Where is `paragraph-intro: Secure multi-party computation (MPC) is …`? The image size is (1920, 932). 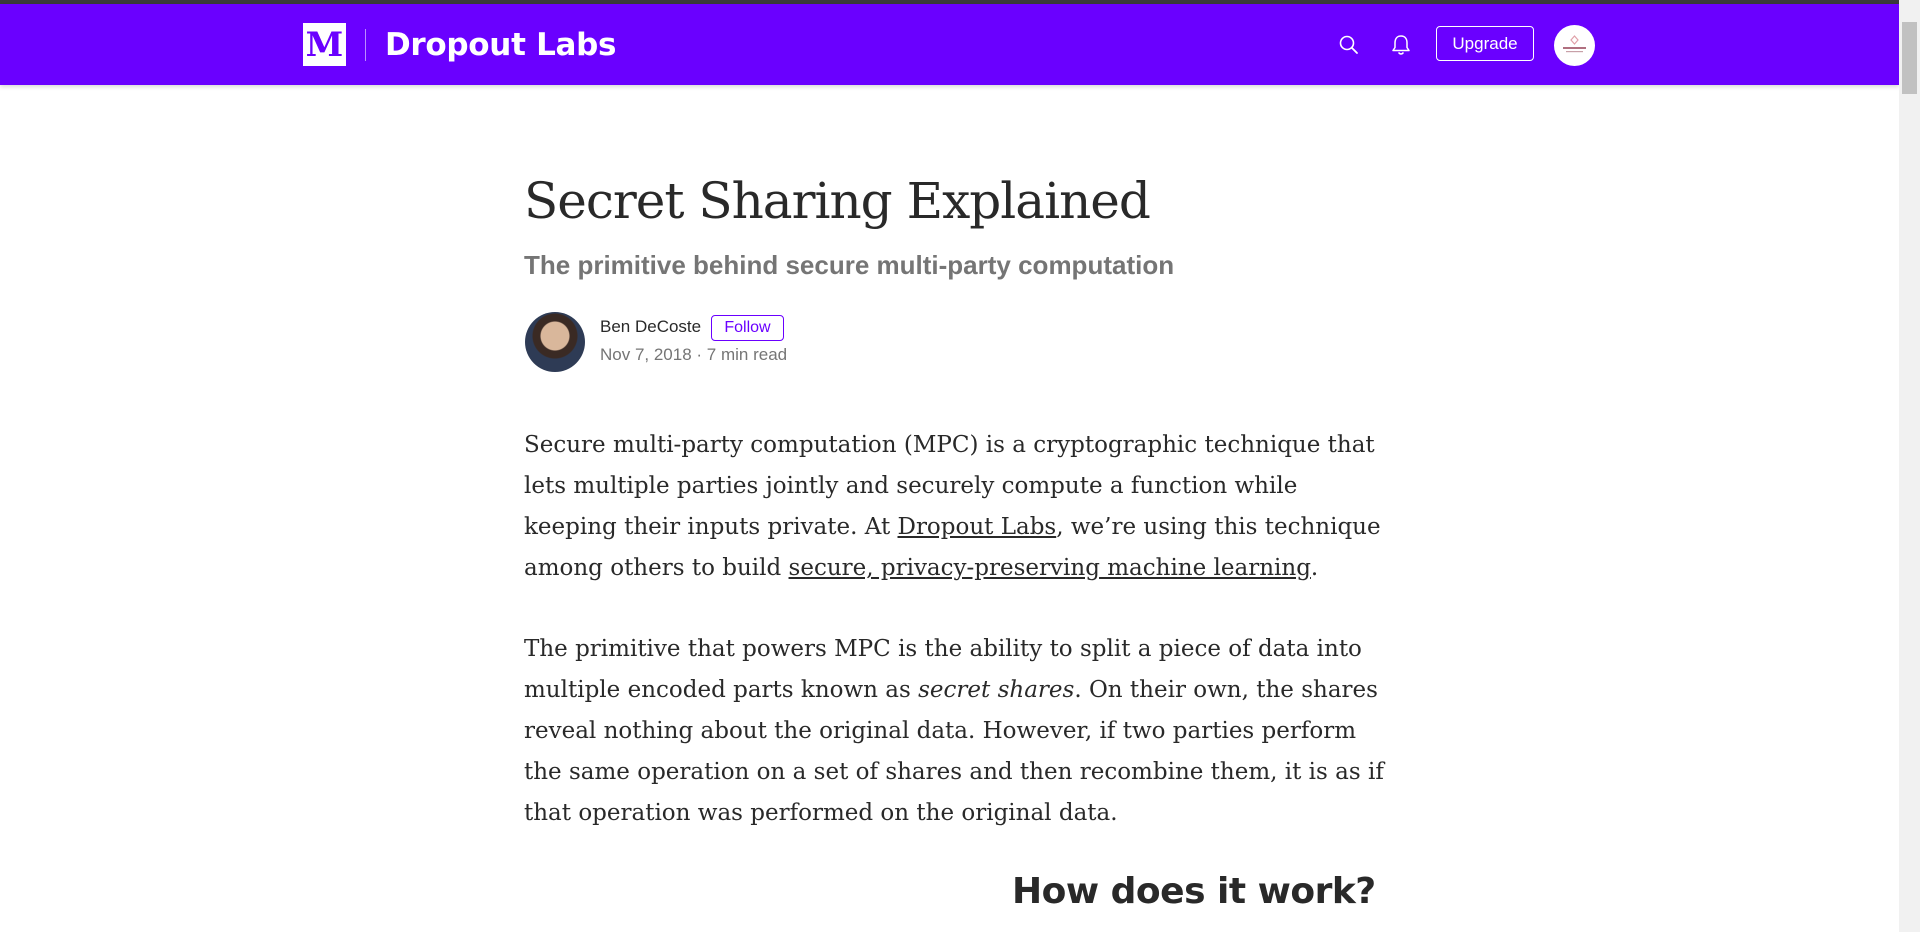
paragraph-intro: Secure multi-party computation (MPC) is … is located at coordinates (954, 507).